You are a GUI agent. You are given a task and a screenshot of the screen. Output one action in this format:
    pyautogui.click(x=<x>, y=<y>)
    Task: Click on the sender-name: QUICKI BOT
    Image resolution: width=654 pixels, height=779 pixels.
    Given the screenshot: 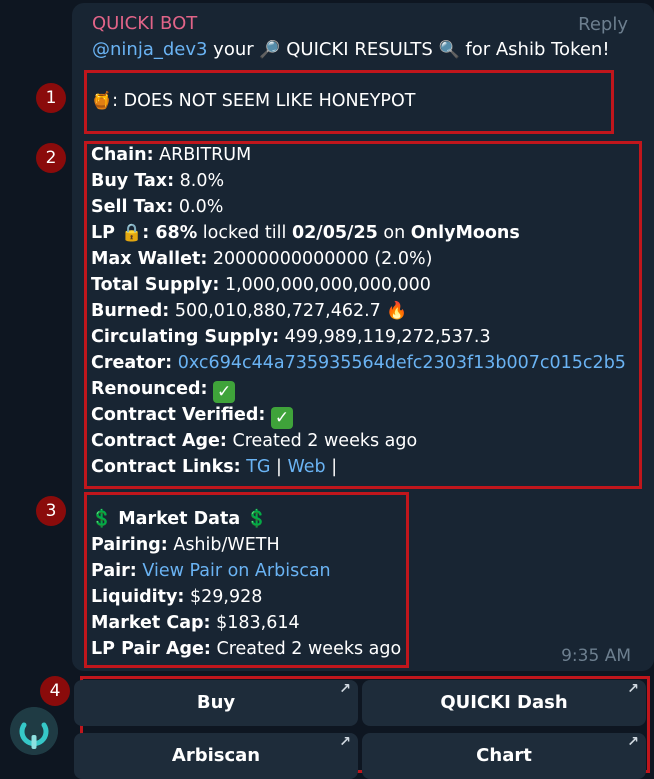 What is the action you would take?
    pyautogui.click(x=144, y=23)
    